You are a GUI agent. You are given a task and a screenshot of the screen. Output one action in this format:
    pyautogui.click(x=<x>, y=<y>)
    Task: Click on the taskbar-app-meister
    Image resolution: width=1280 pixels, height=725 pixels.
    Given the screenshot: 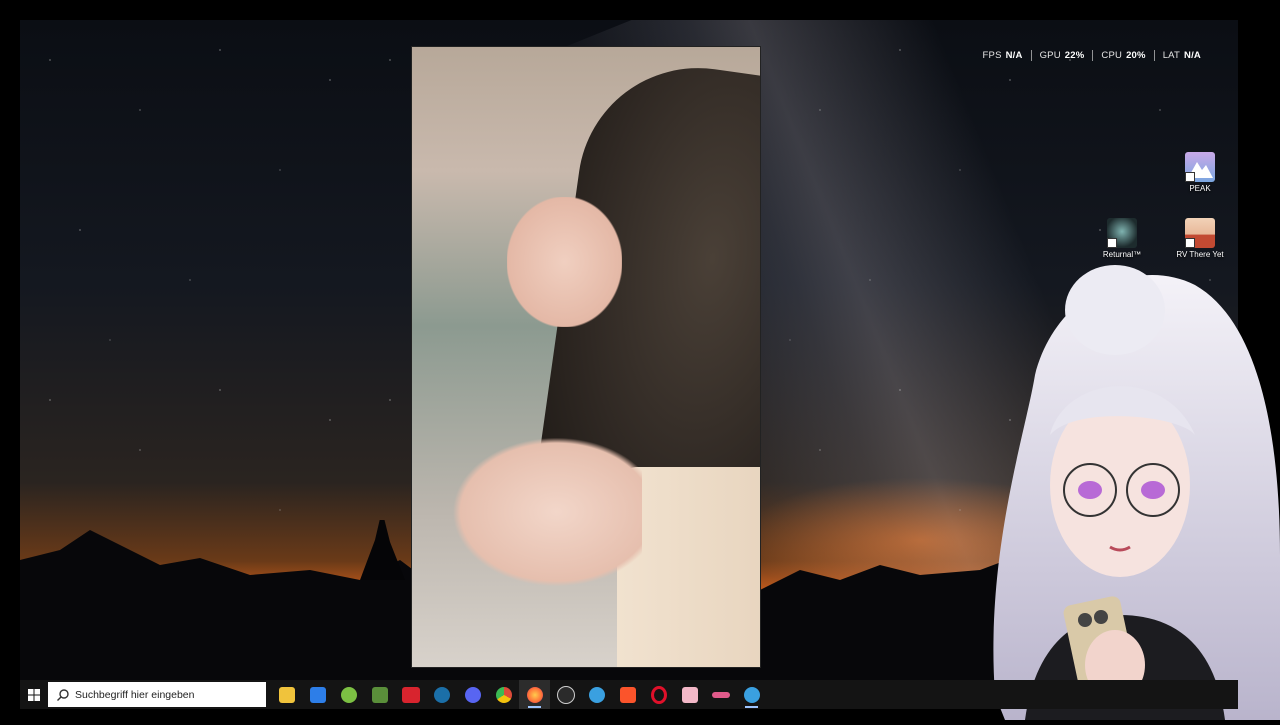 What is the action you would take?
    pyautogui.click(x=410, y=694)
    